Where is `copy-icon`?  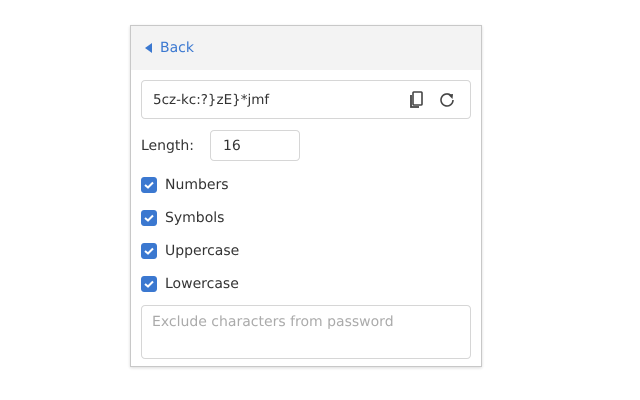 copy-icon is located at coordinates (416, 99).